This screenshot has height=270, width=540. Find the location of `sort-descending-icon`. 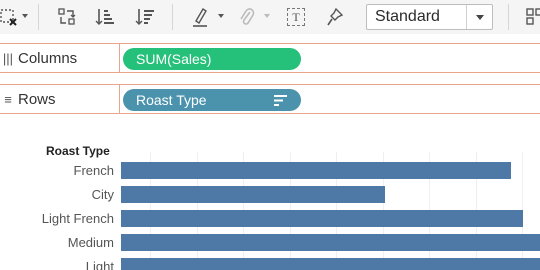

sort-descending-icon is located at coordinates (145, 17).